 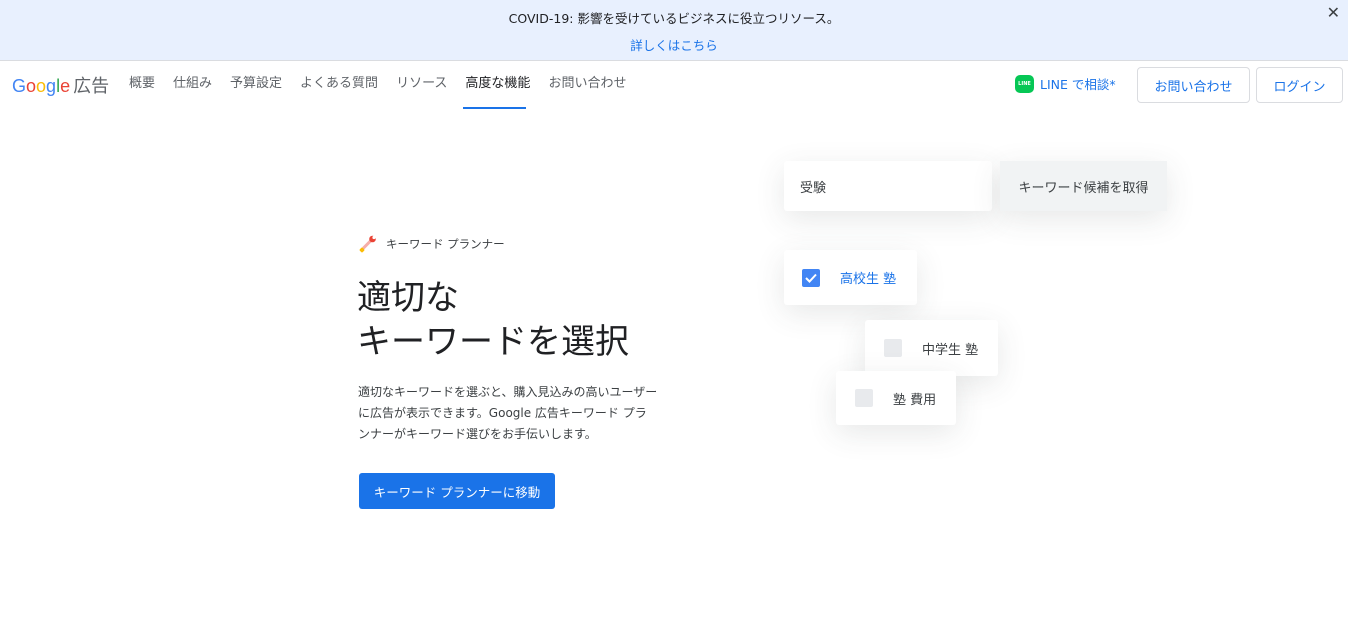 I want to click on nav-item-overview: 概要, so click(x=142, y=85).